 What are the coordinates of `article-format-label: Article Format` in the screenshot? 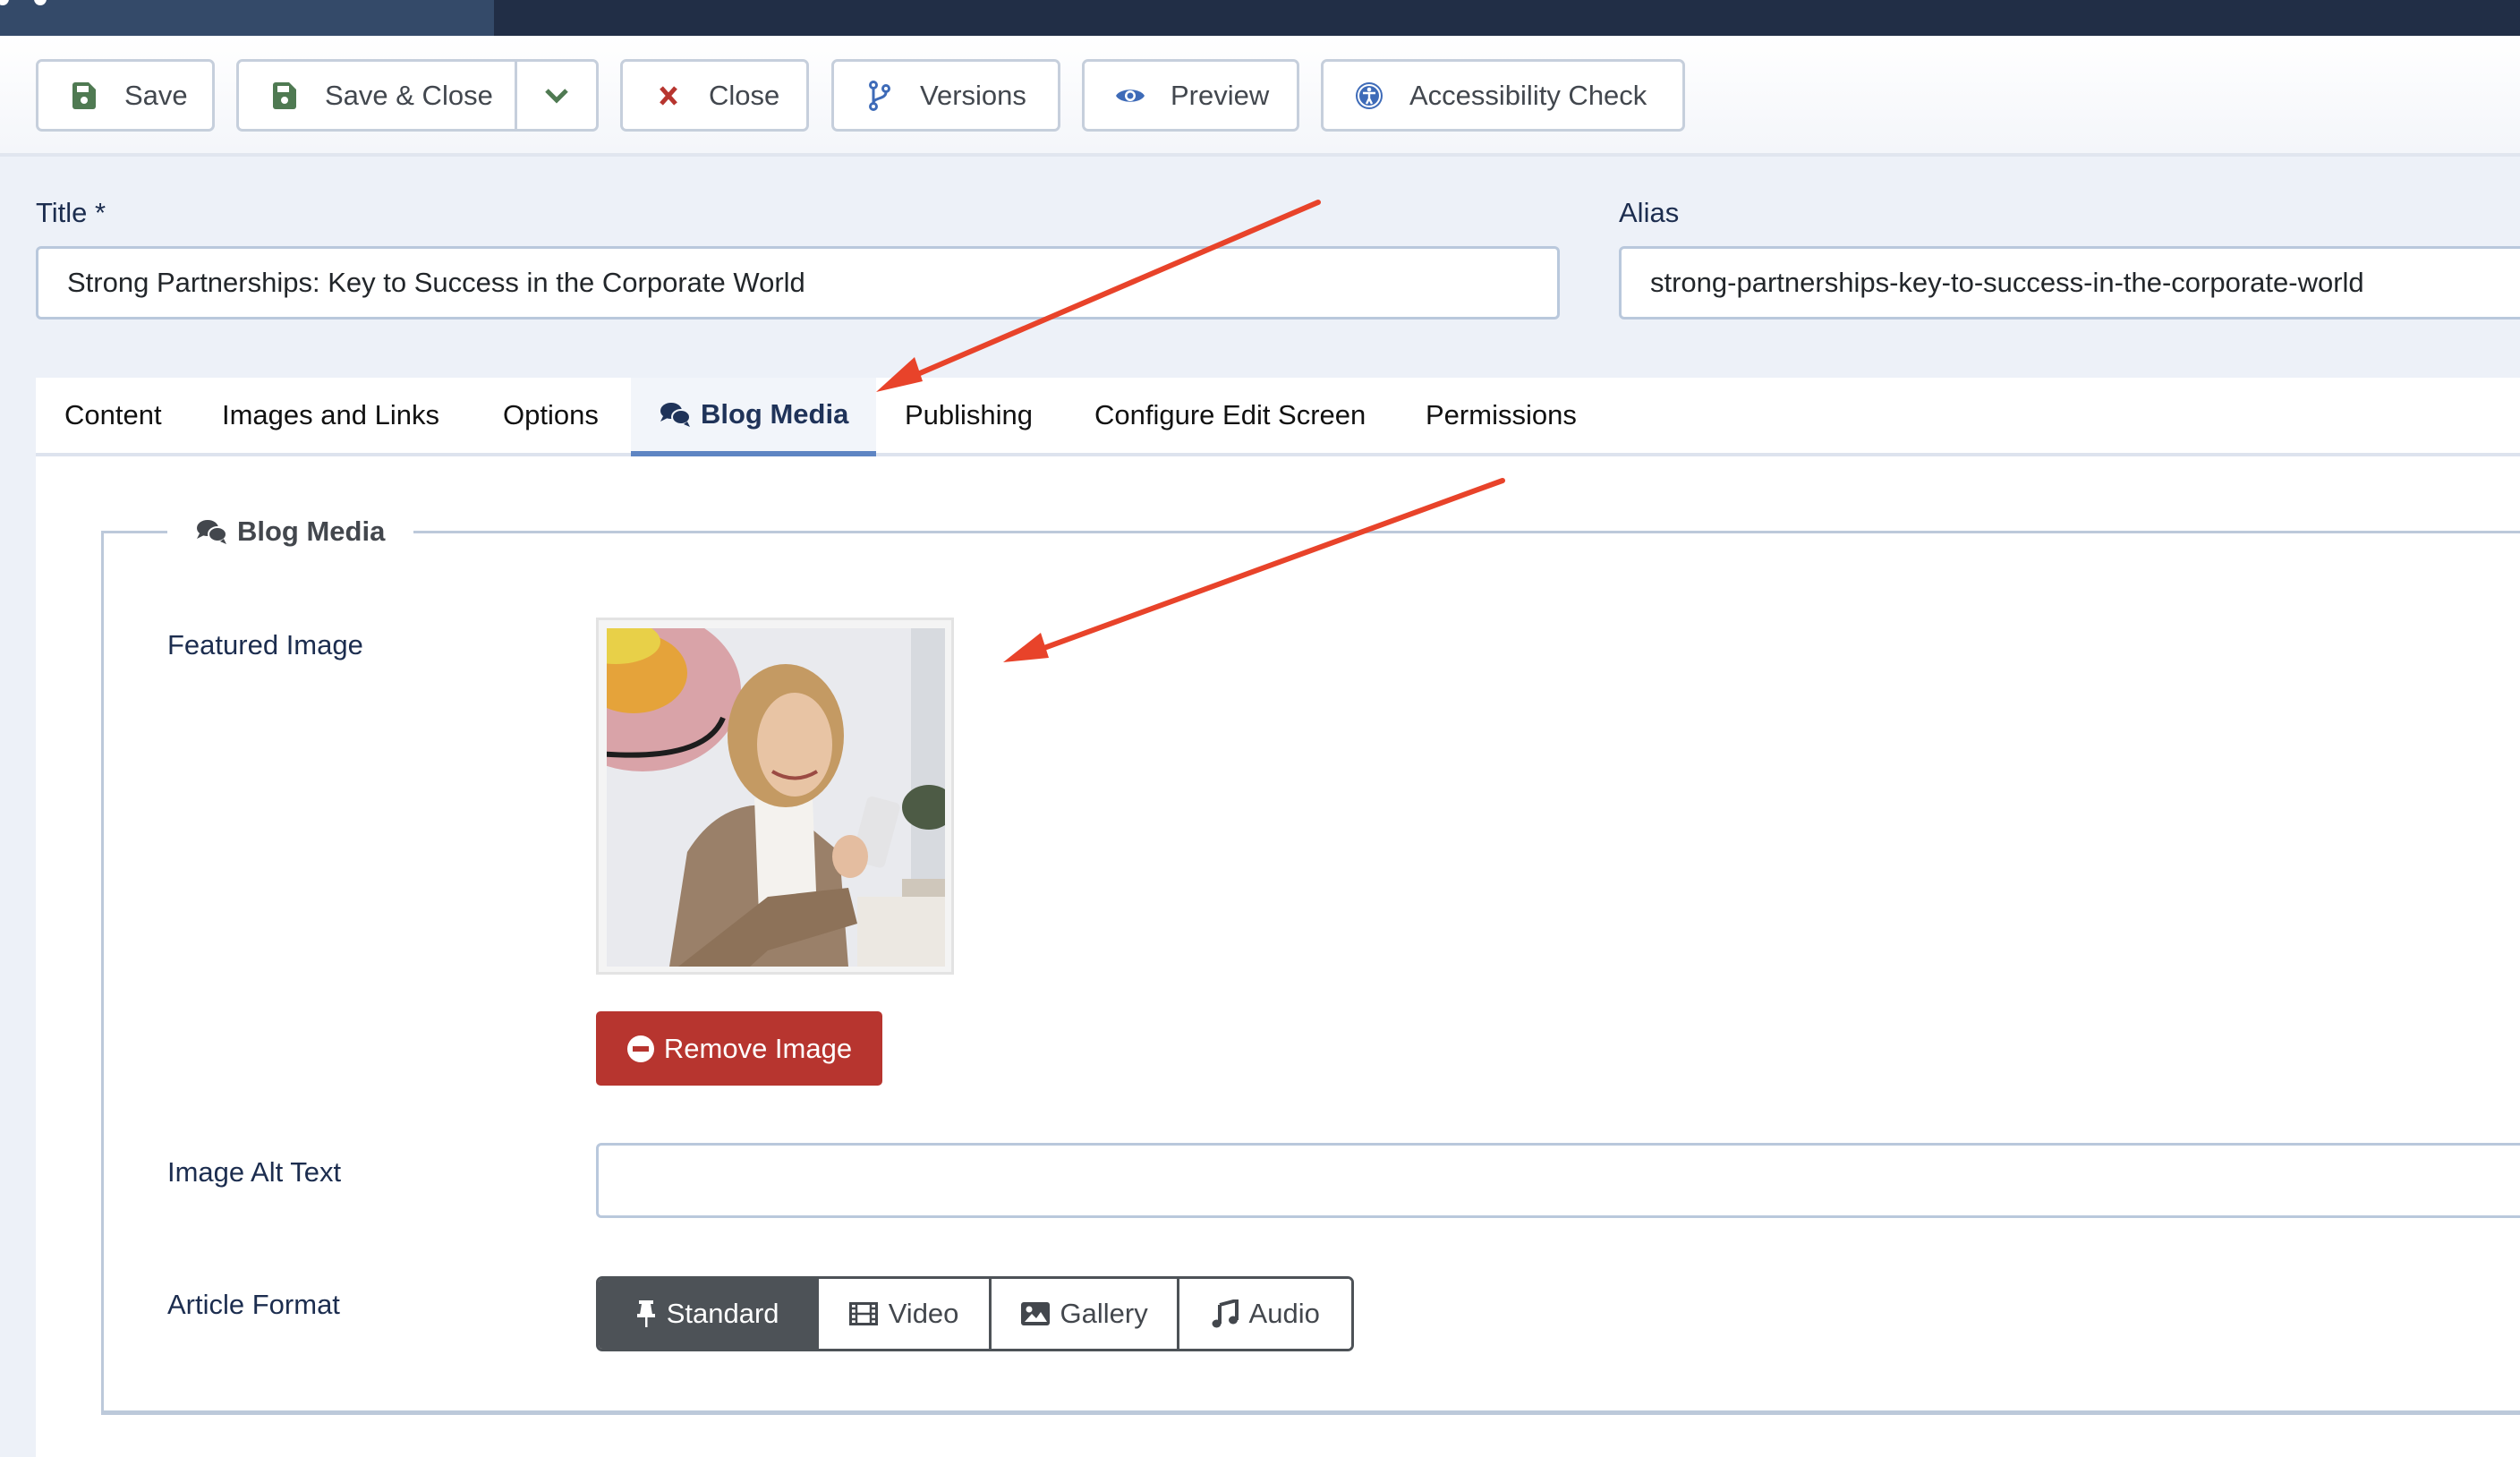 It's located at (254, 1305).